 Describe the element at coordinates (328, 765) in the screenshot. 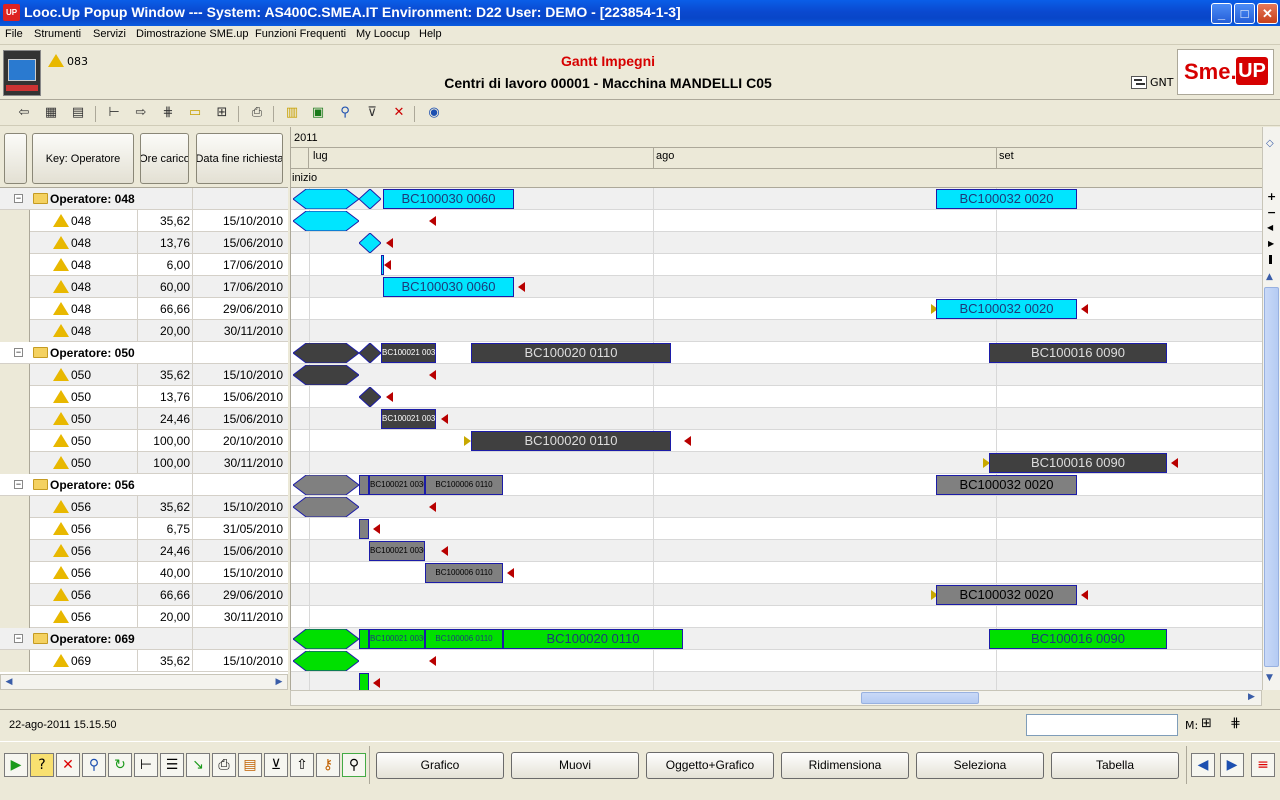

I see `key-icon: ⚷` at that location.